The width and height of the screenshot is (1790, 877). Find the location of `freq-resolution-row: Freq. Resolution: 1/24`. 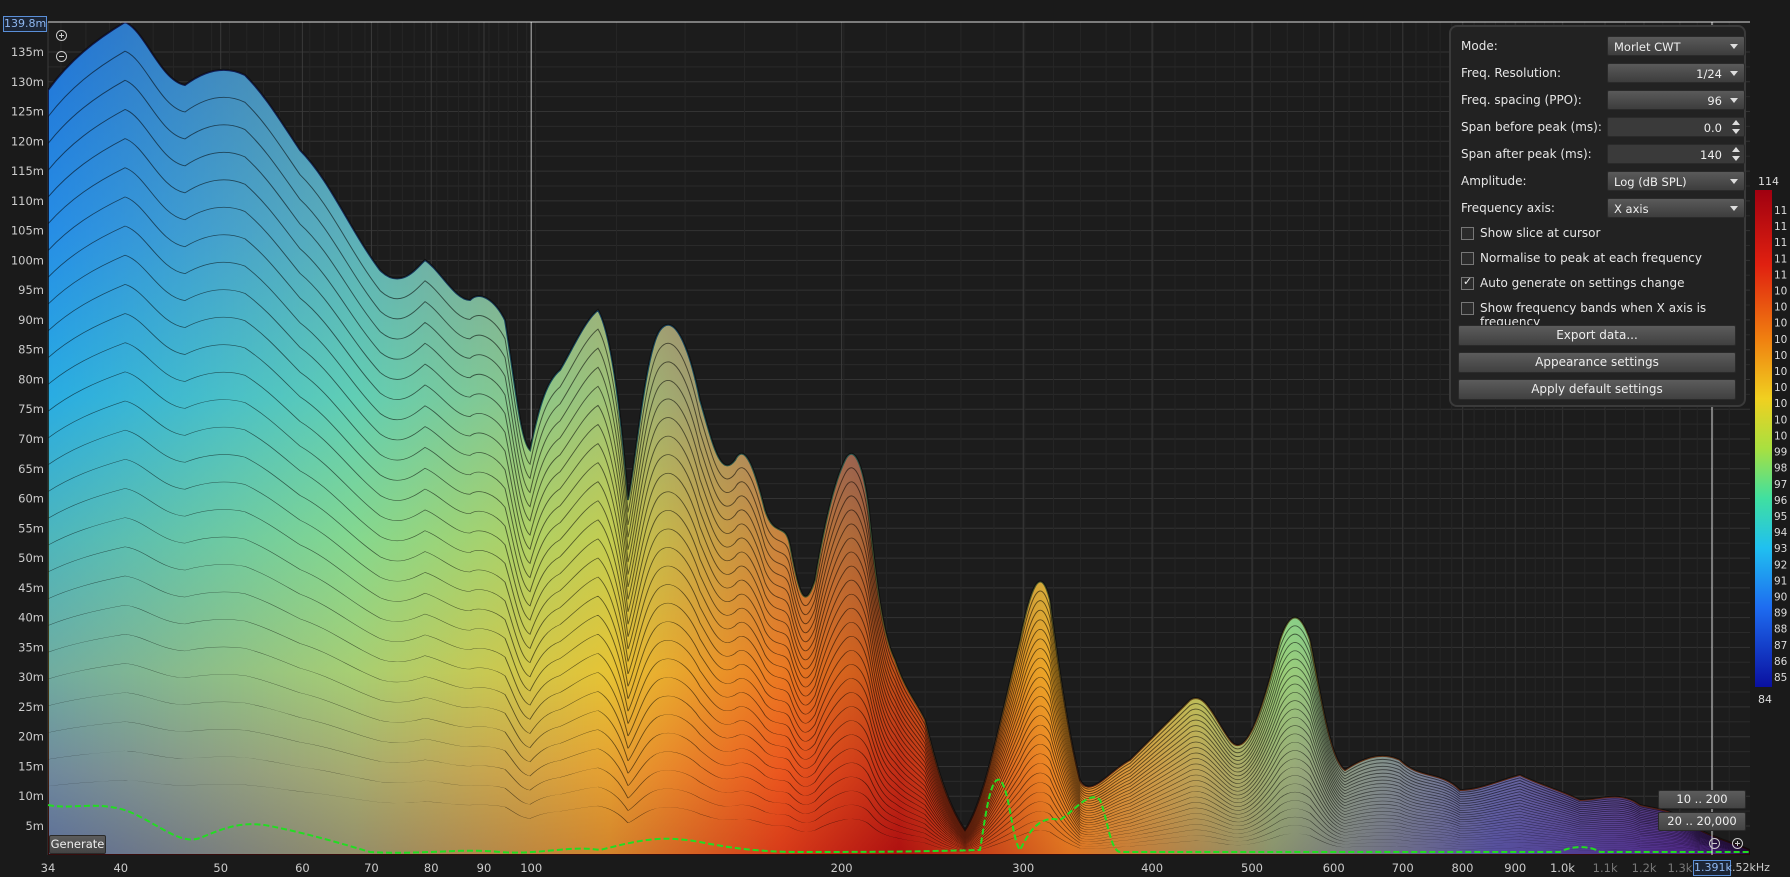

freq-resolution-row: Freq. Resolution: 1/24 is located at coordinates (1603, 73).